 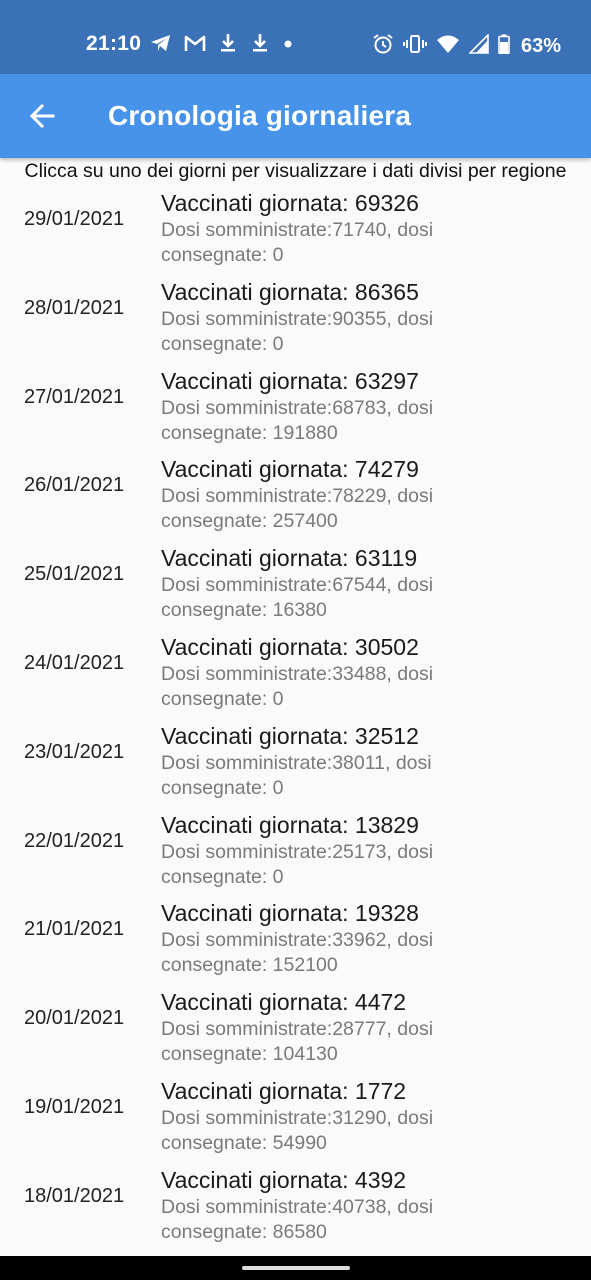 What do you see at coordinates (260, 115) in the screenshot?
I see `page-title: Cronologia giornaliera` at bounding box center [260, 115].